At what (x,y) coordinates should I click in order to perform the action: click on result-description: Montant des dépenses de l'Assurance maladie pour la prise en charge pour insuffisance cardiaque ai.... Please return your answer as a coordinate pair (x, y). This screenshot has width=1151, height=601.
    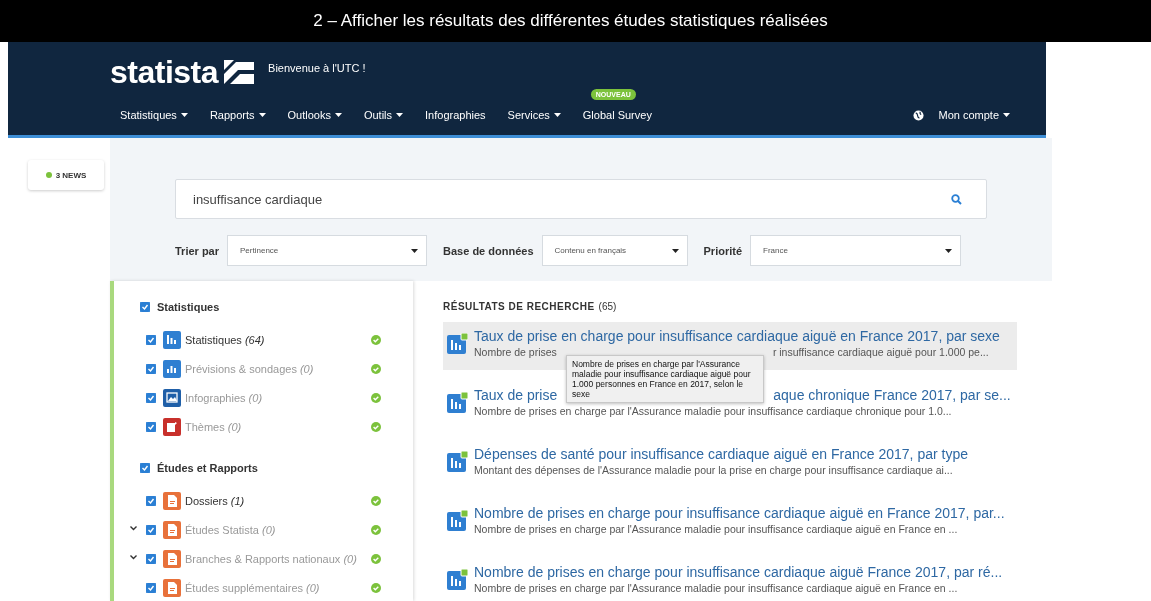
    Looking at the image, I should click on (713, 470).